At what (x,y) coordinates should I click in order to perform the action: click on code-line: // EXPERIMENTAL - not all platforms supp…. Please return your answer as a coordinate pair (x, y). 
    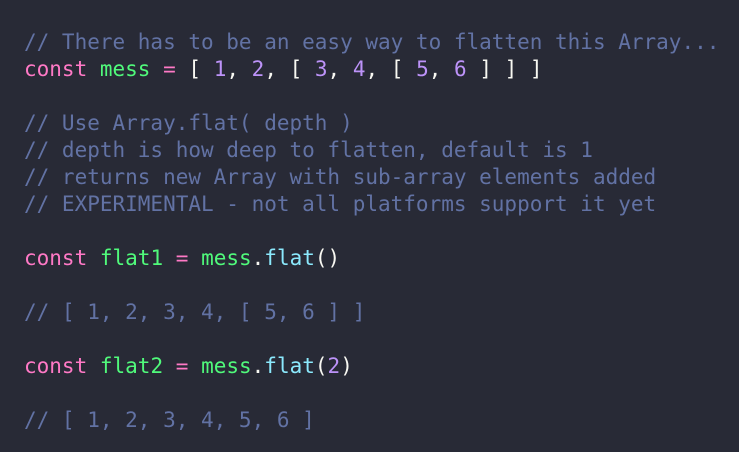
    Looking at the image, I should click on (381, 204).